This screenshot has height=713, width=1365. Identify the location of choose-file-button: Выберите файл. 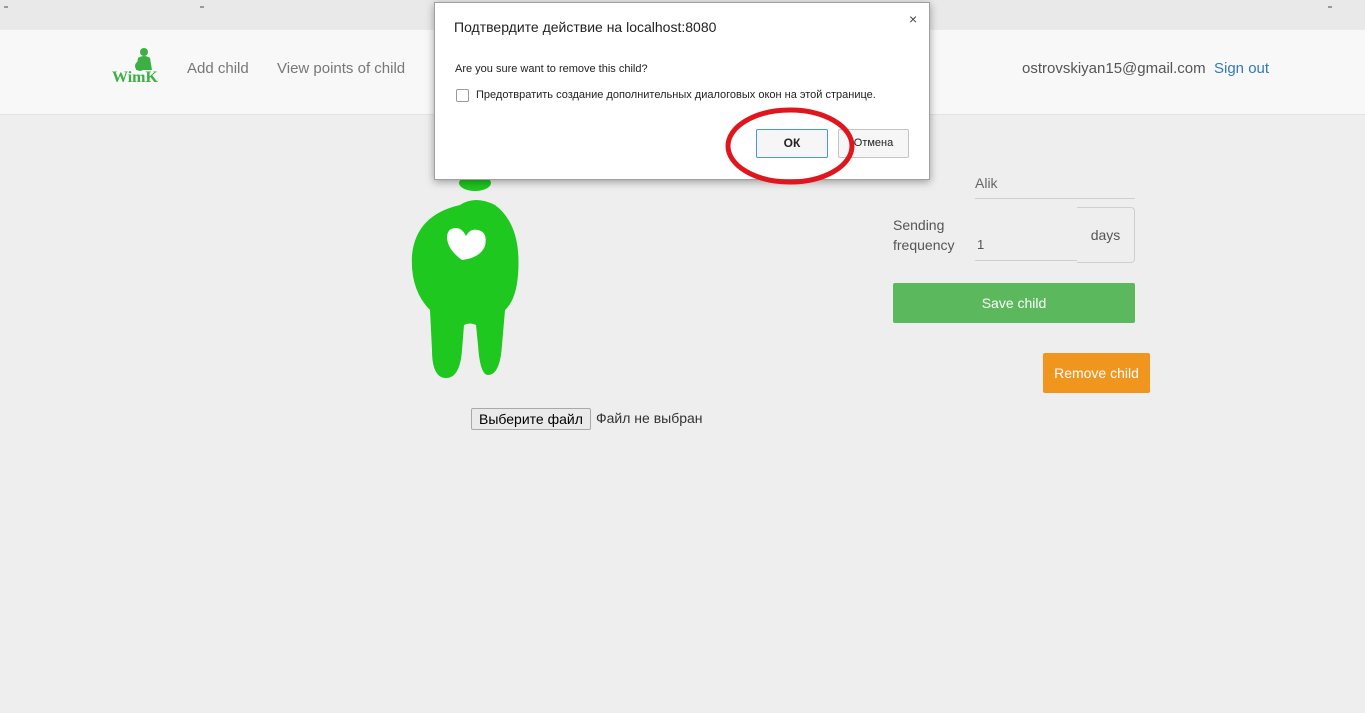
(531, 419).